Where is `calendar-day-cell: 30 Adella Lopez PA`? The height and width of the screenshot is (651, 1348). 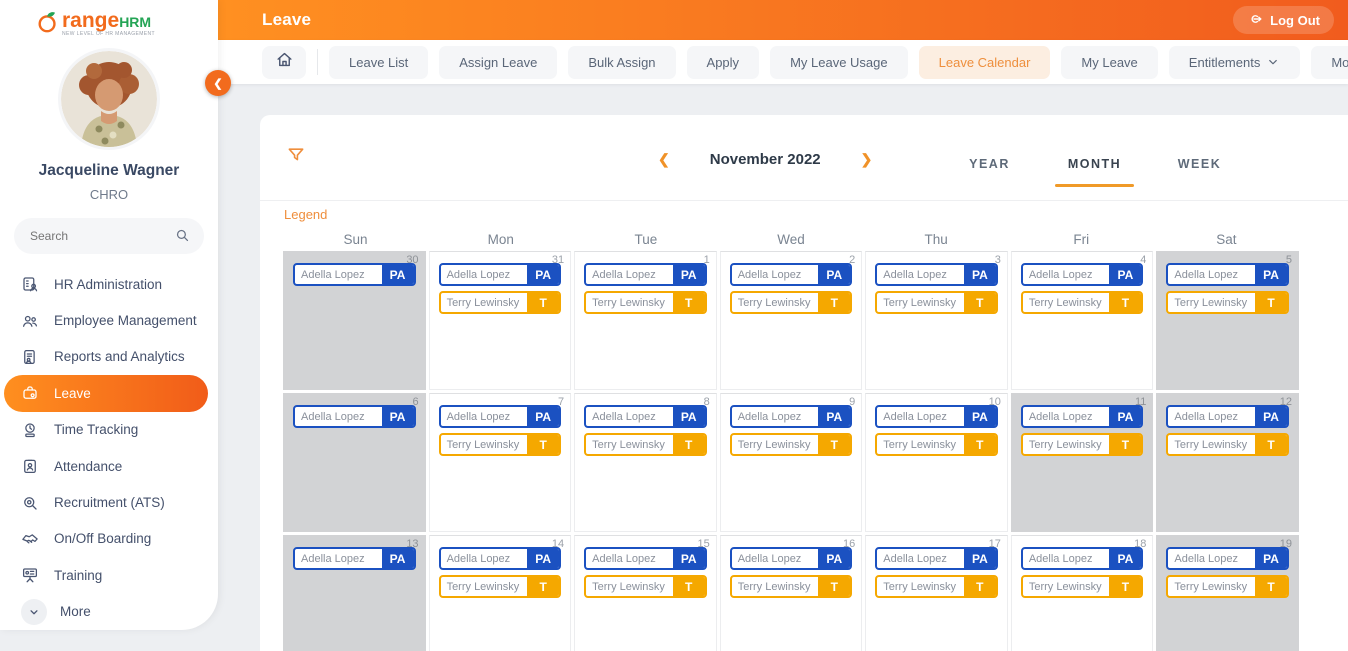
calendar-day-cell: 30 Adella Lopez PA is located at coordinates (354, 320).